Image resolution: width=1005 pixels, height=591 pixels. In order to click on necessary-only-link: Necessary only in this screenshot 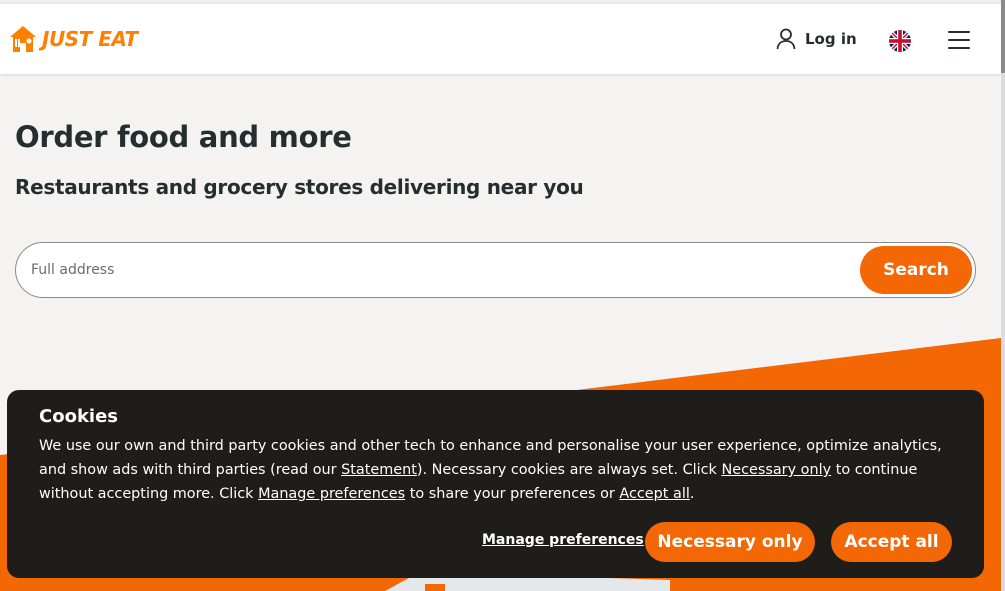, I will do `click(776, 470)`.